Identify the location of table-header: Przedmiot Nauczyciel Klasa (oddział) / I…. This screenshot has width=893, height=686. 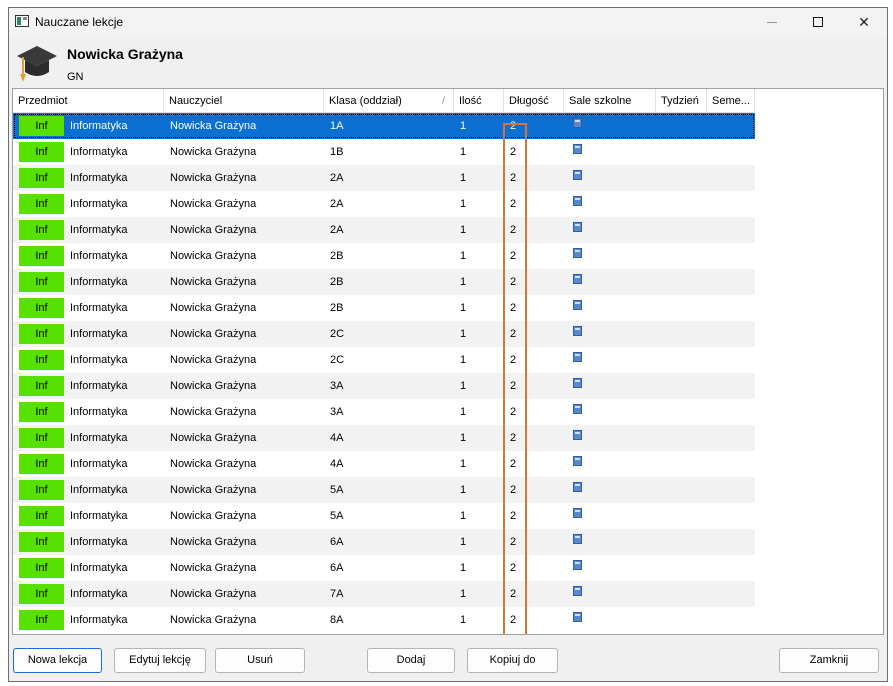
(384, 101).